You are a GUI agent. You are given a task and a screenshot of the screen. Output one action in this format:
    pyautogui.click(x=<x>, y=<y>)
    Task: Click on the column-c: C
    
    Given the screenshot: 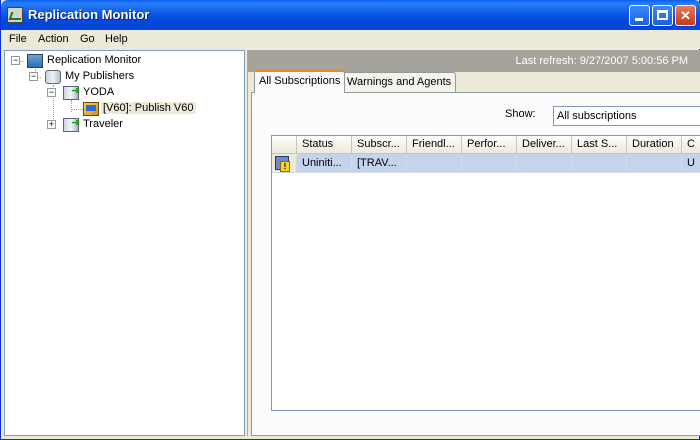 What is the action you would take?
    pyautogui.click(x=691, y=145)
    